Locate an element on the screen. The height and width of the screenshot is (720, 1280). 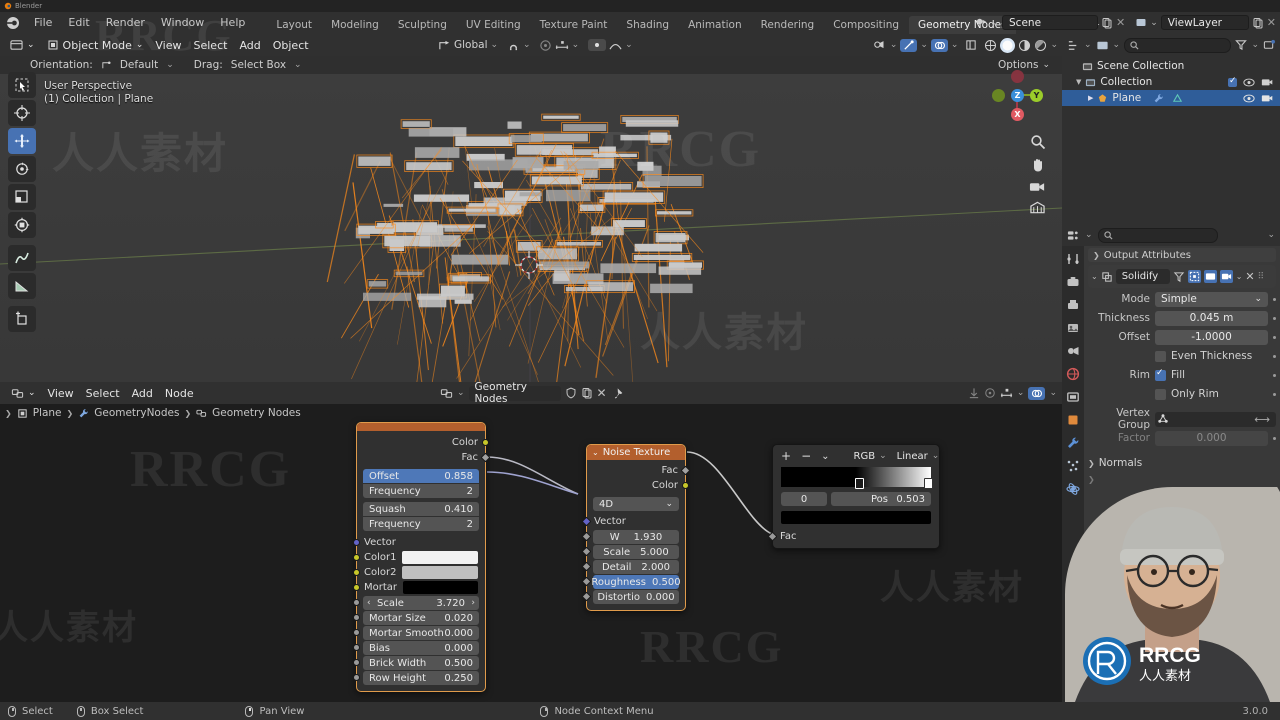
workspace-tab-layout: Layout is located at coordinates (294, 25).